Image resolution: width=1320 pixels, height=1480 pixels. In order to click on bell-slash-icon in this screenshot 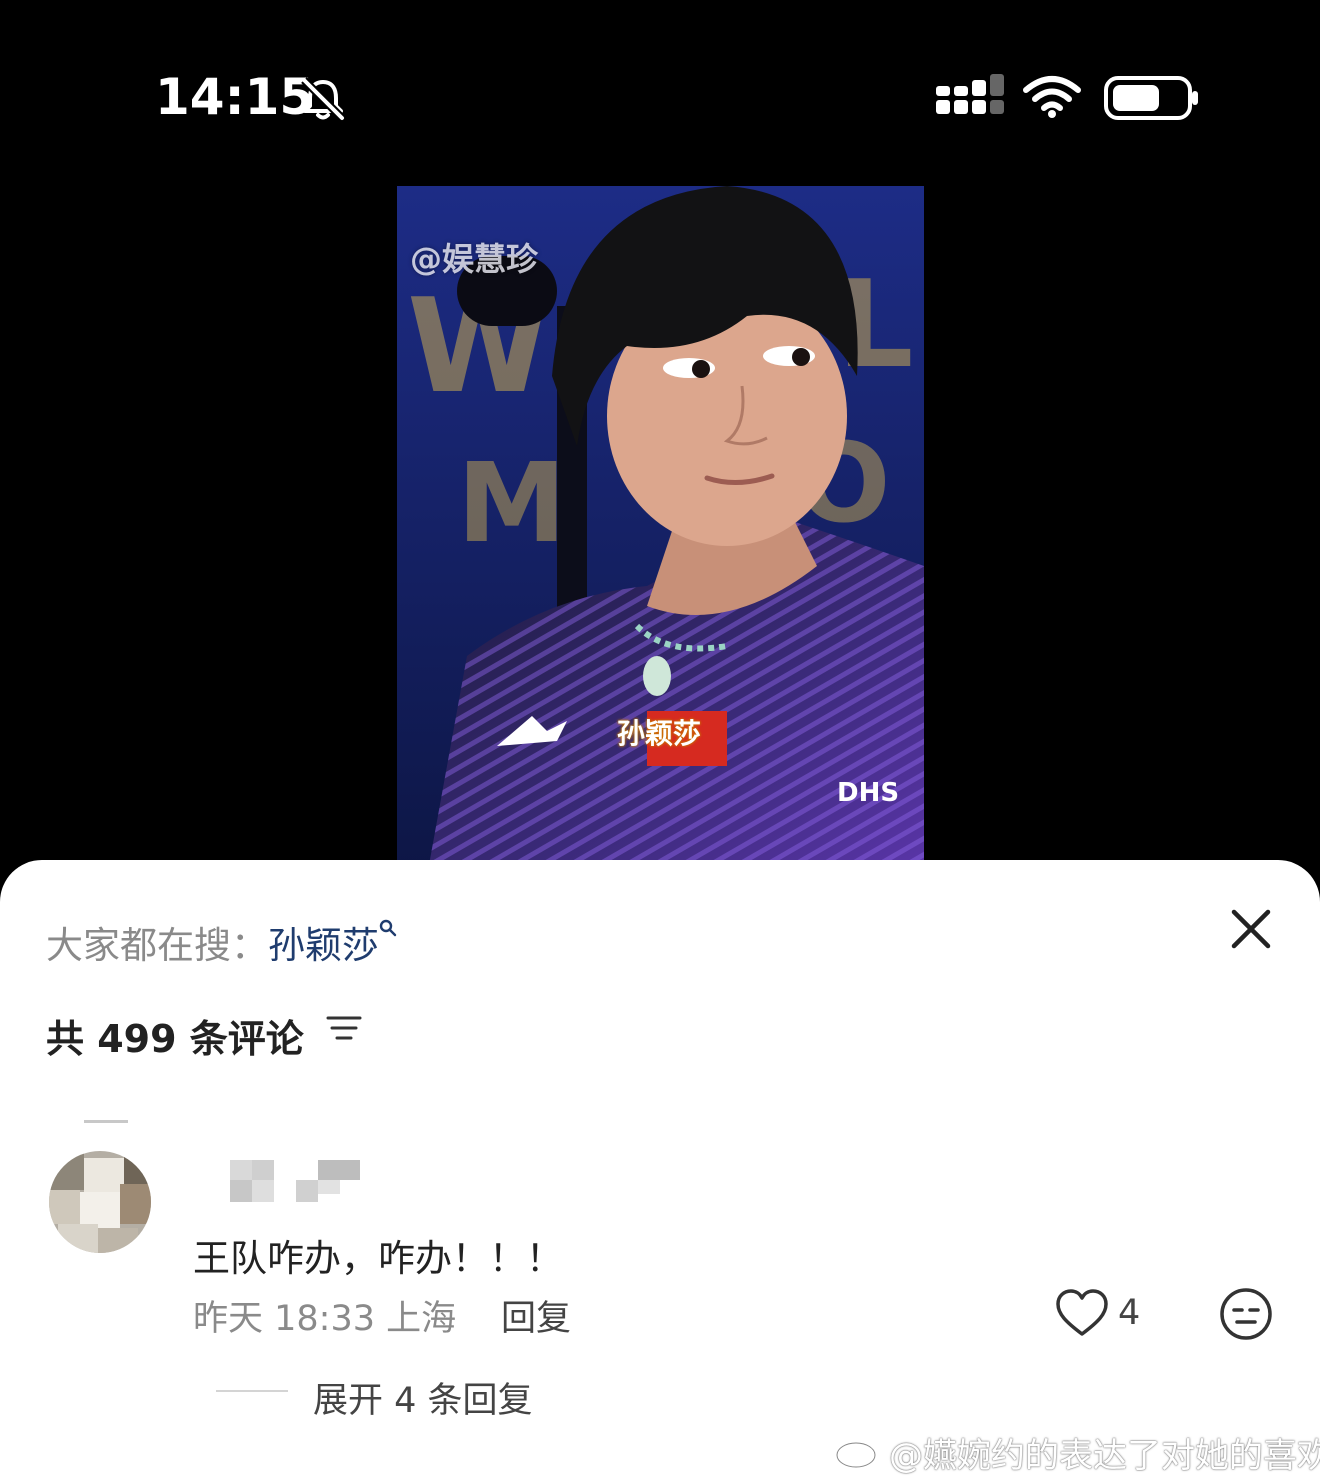, I will do `click(323, 99)`.